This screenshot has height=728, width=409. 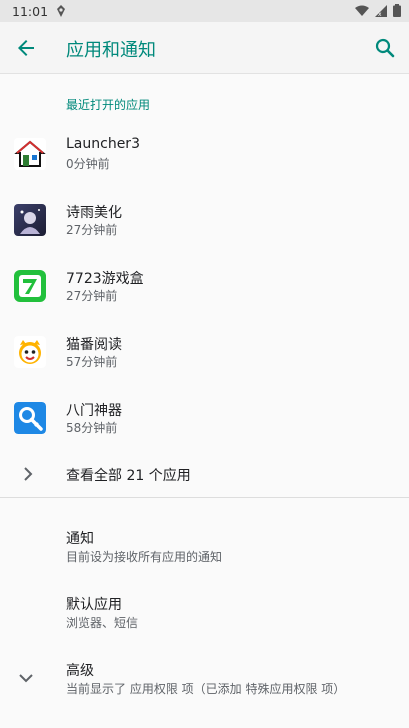 I want to click on pref-summary: 浏览器、短信, so click(x=102, y=623).